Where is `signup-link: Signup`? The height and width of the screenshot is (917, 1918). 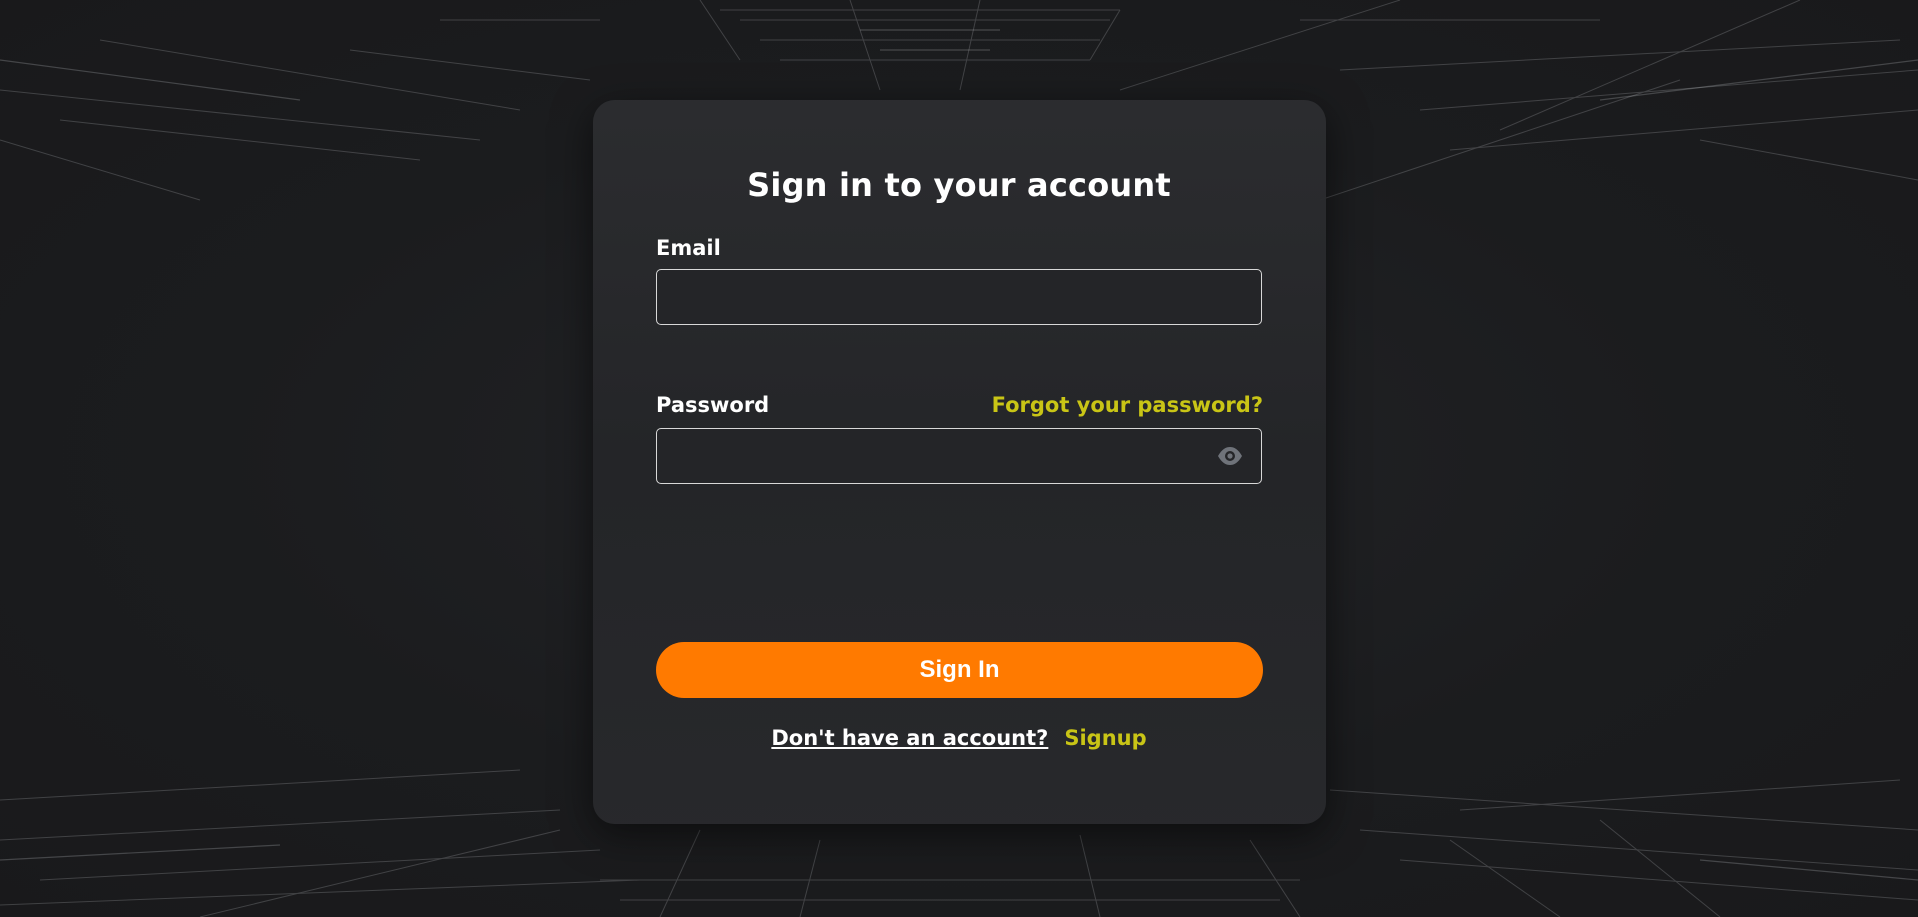 signup-link: Signup is located at coordinates (1105, 738).